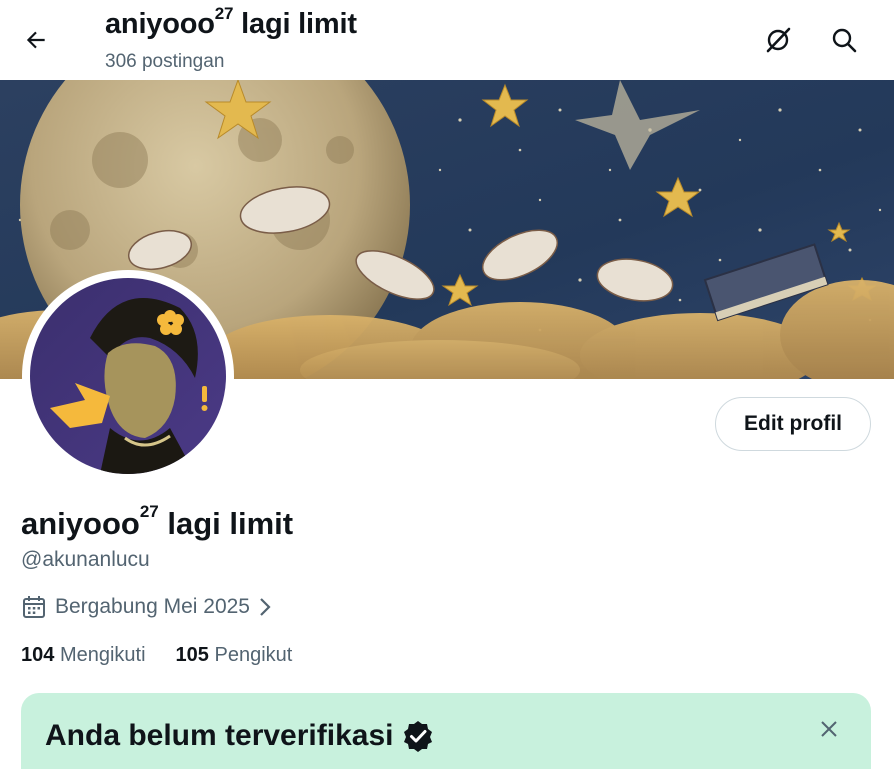  I want to click on arrow-left-icon, so click(35, 40).